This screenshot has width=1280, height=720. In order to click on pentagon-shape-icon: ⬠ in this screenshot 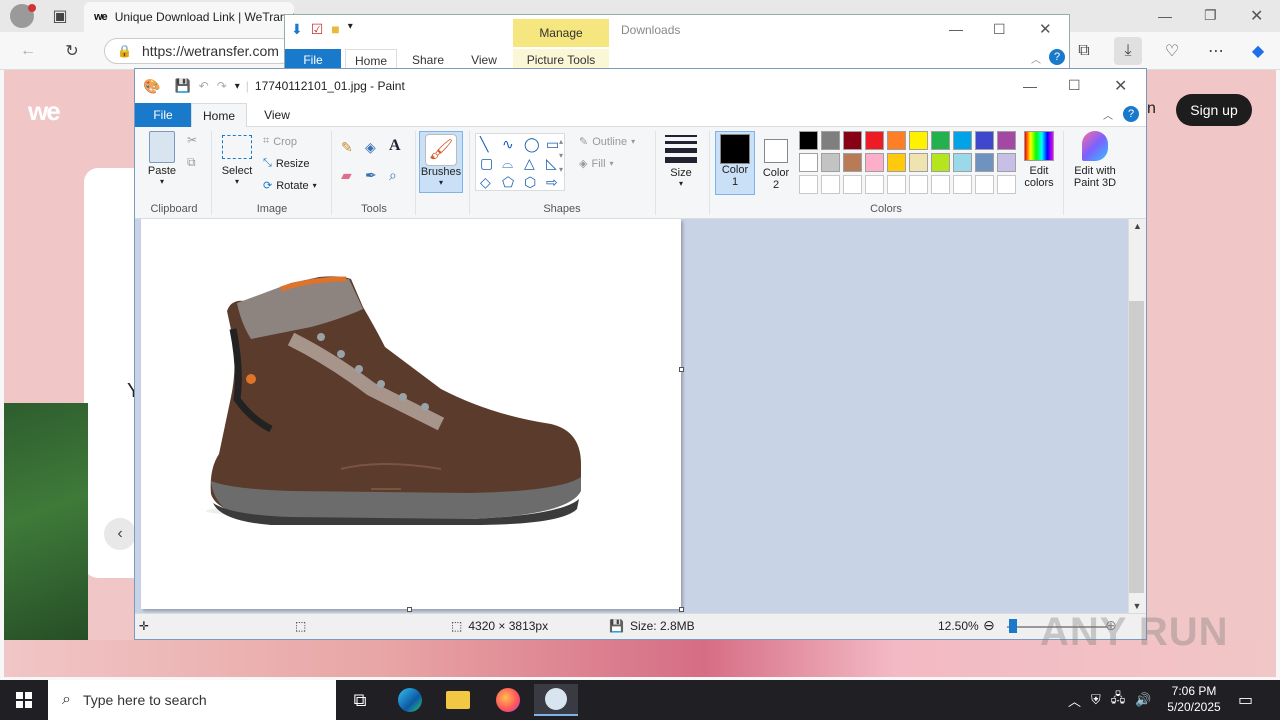, I will do `click(512, 182)`.